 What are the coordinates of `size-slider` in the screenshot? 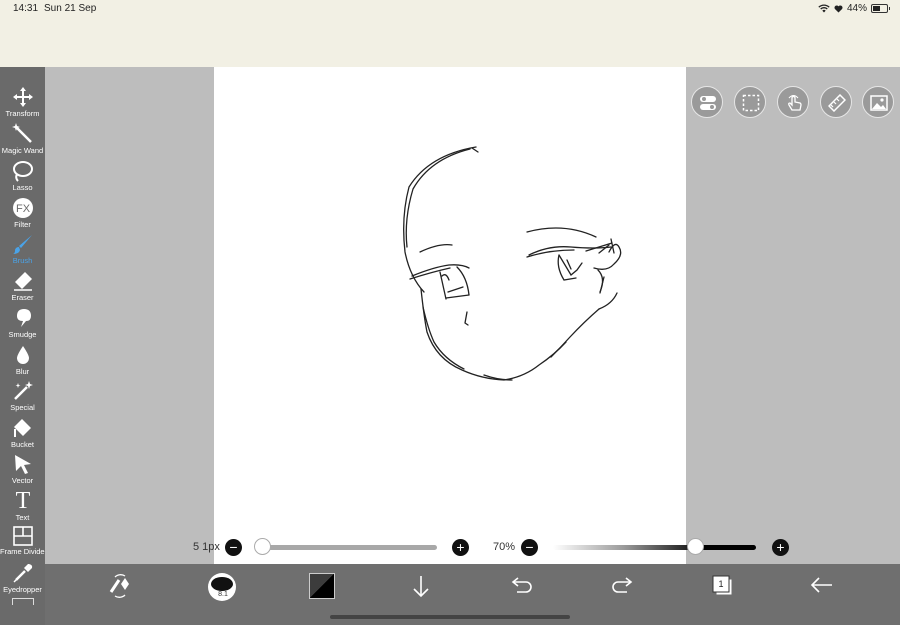 It's located at (349, 547).